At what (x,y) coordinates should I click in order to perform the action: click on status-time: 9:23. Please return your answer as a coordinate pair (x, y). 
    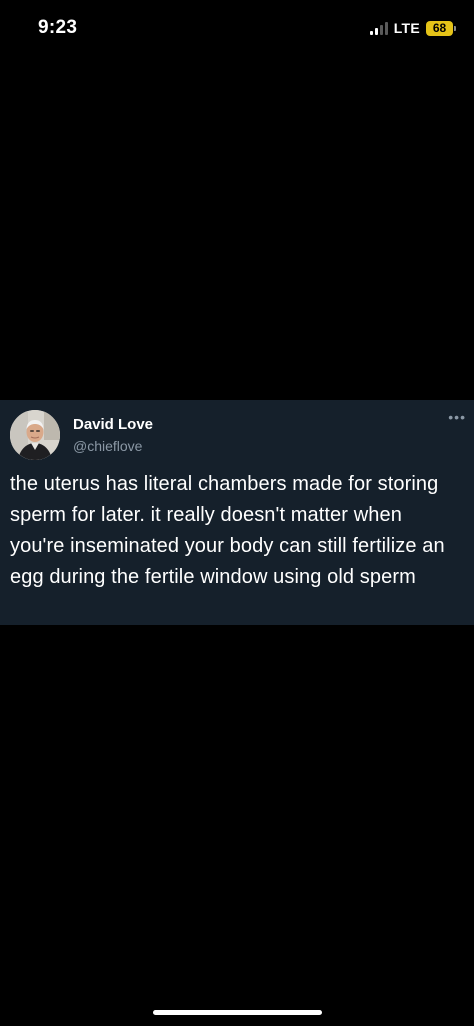
    Looking at the image, I should click on (58, 27).